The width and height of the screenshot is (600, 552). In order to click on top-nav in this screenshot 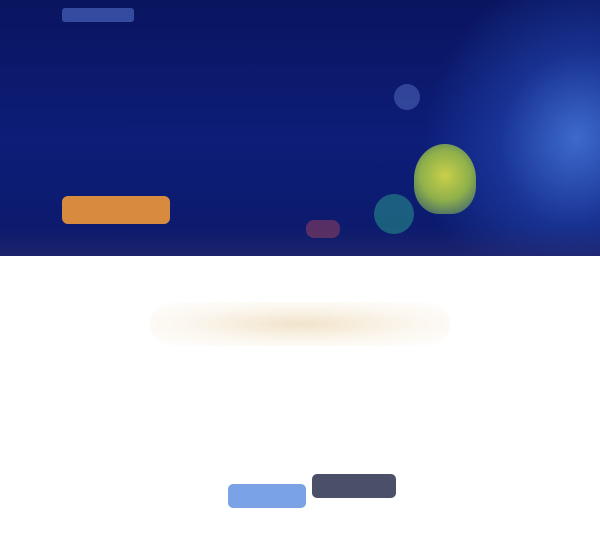, I will do `click(503, 10)`.